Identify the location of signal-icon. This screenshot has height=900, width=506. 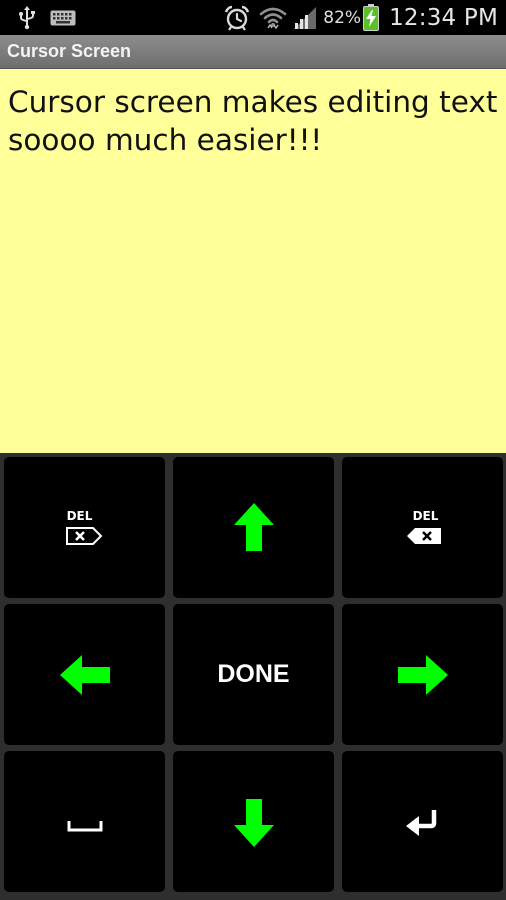
(305, 18).